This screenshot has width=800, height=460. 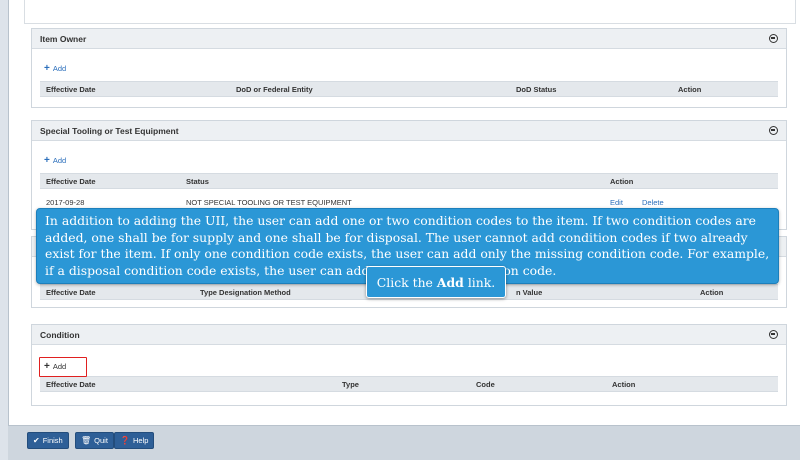 What do you see at coordinates (409, 384) in the screenshot?
I see `condition-table-header: Effective Date Type Code Action` at bounding box center [409, 384].